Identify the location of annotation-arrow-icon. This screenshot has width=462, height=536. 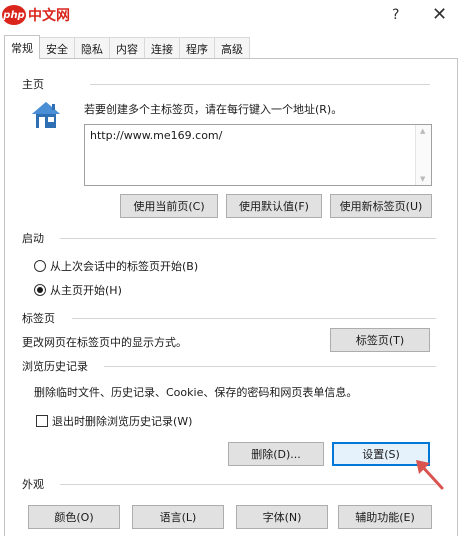
(430, 475).